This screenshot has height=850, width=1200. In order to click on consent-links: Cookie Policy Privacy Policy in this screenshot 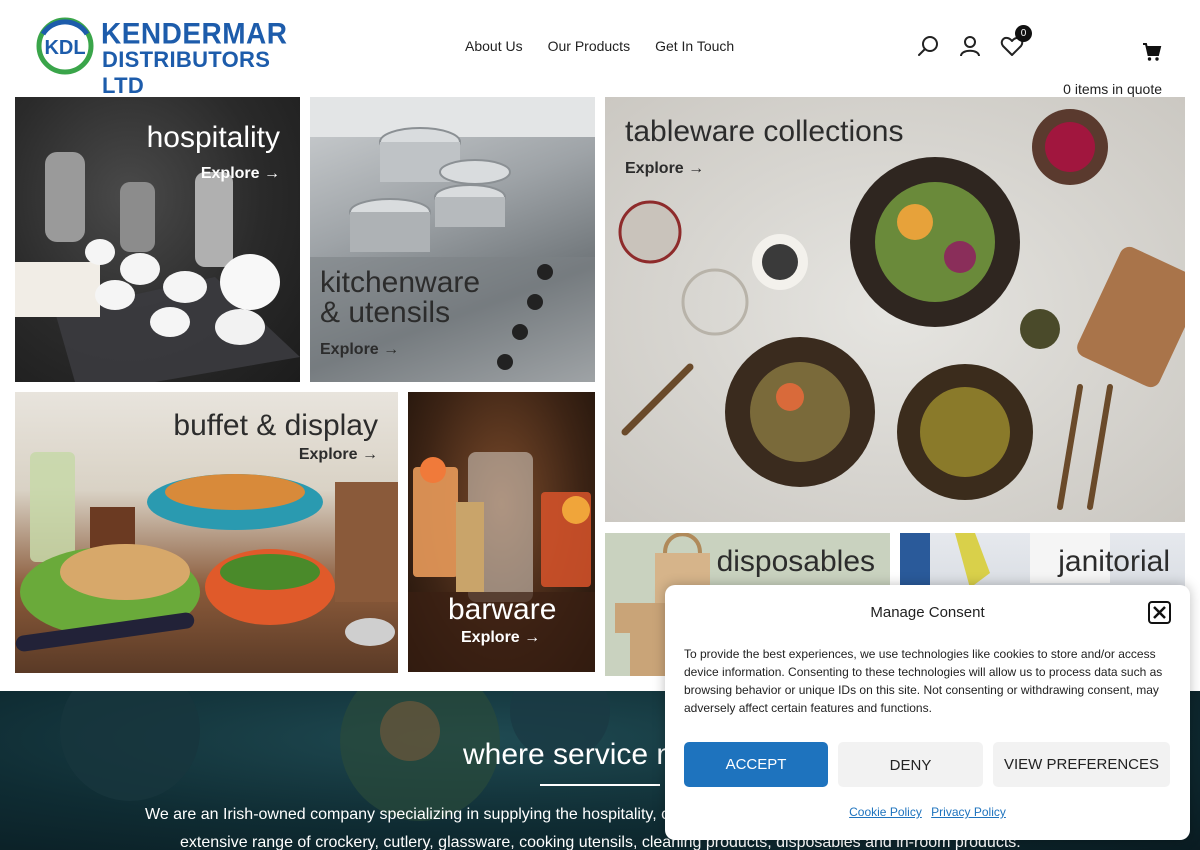, I will do `click(927, 812)`.